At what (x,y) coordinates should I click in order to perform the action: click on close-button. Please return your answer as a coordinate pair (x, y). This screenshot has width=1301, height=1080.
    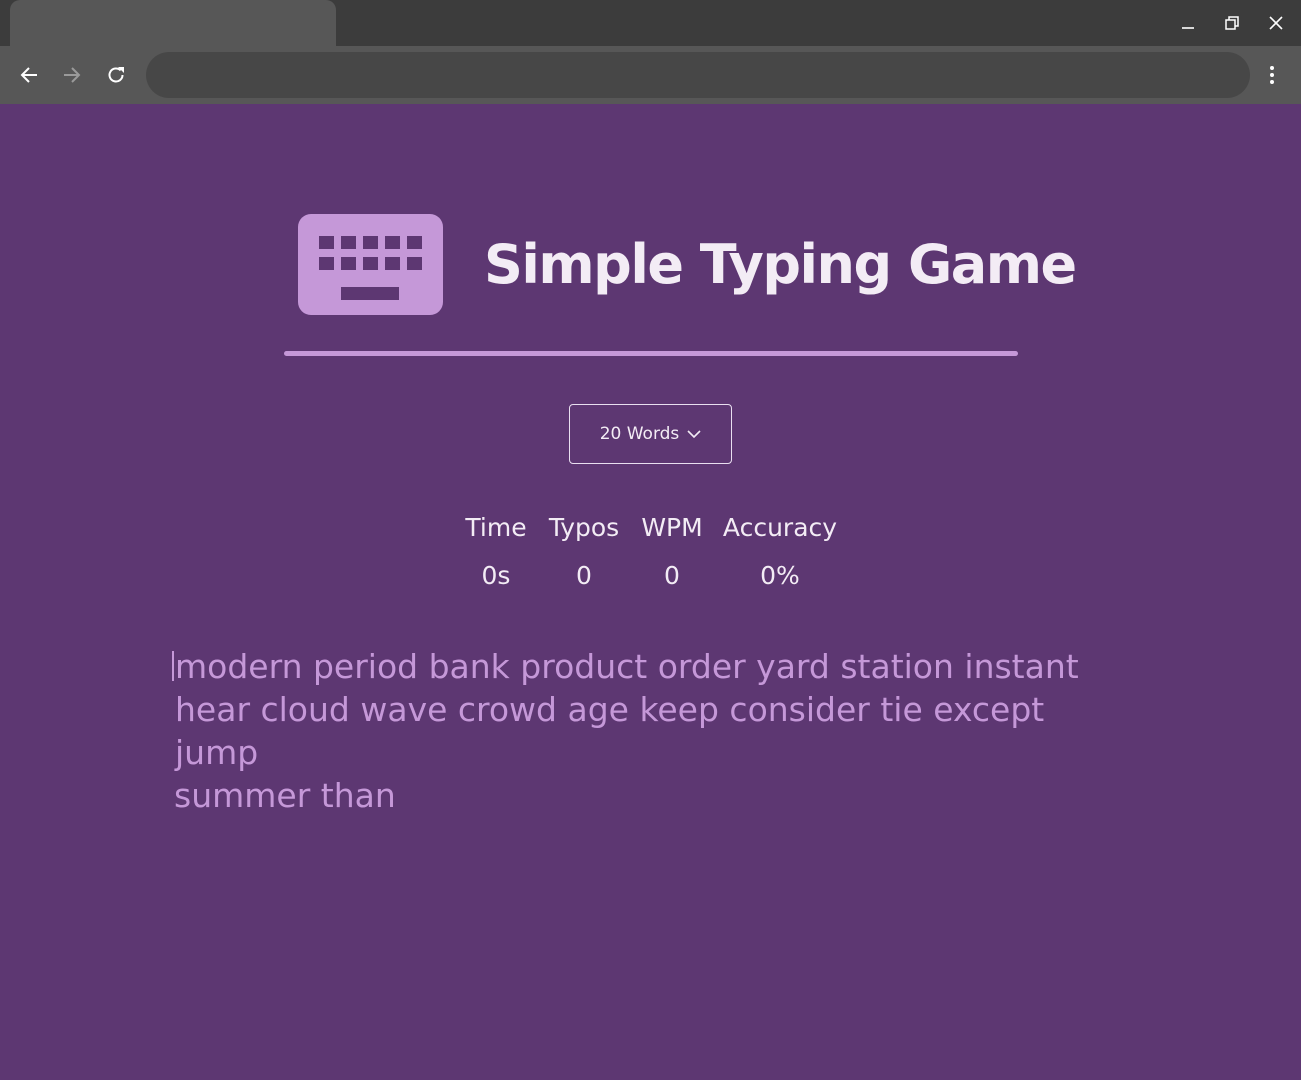
    Looking at the image, I should click on (1276, 23).